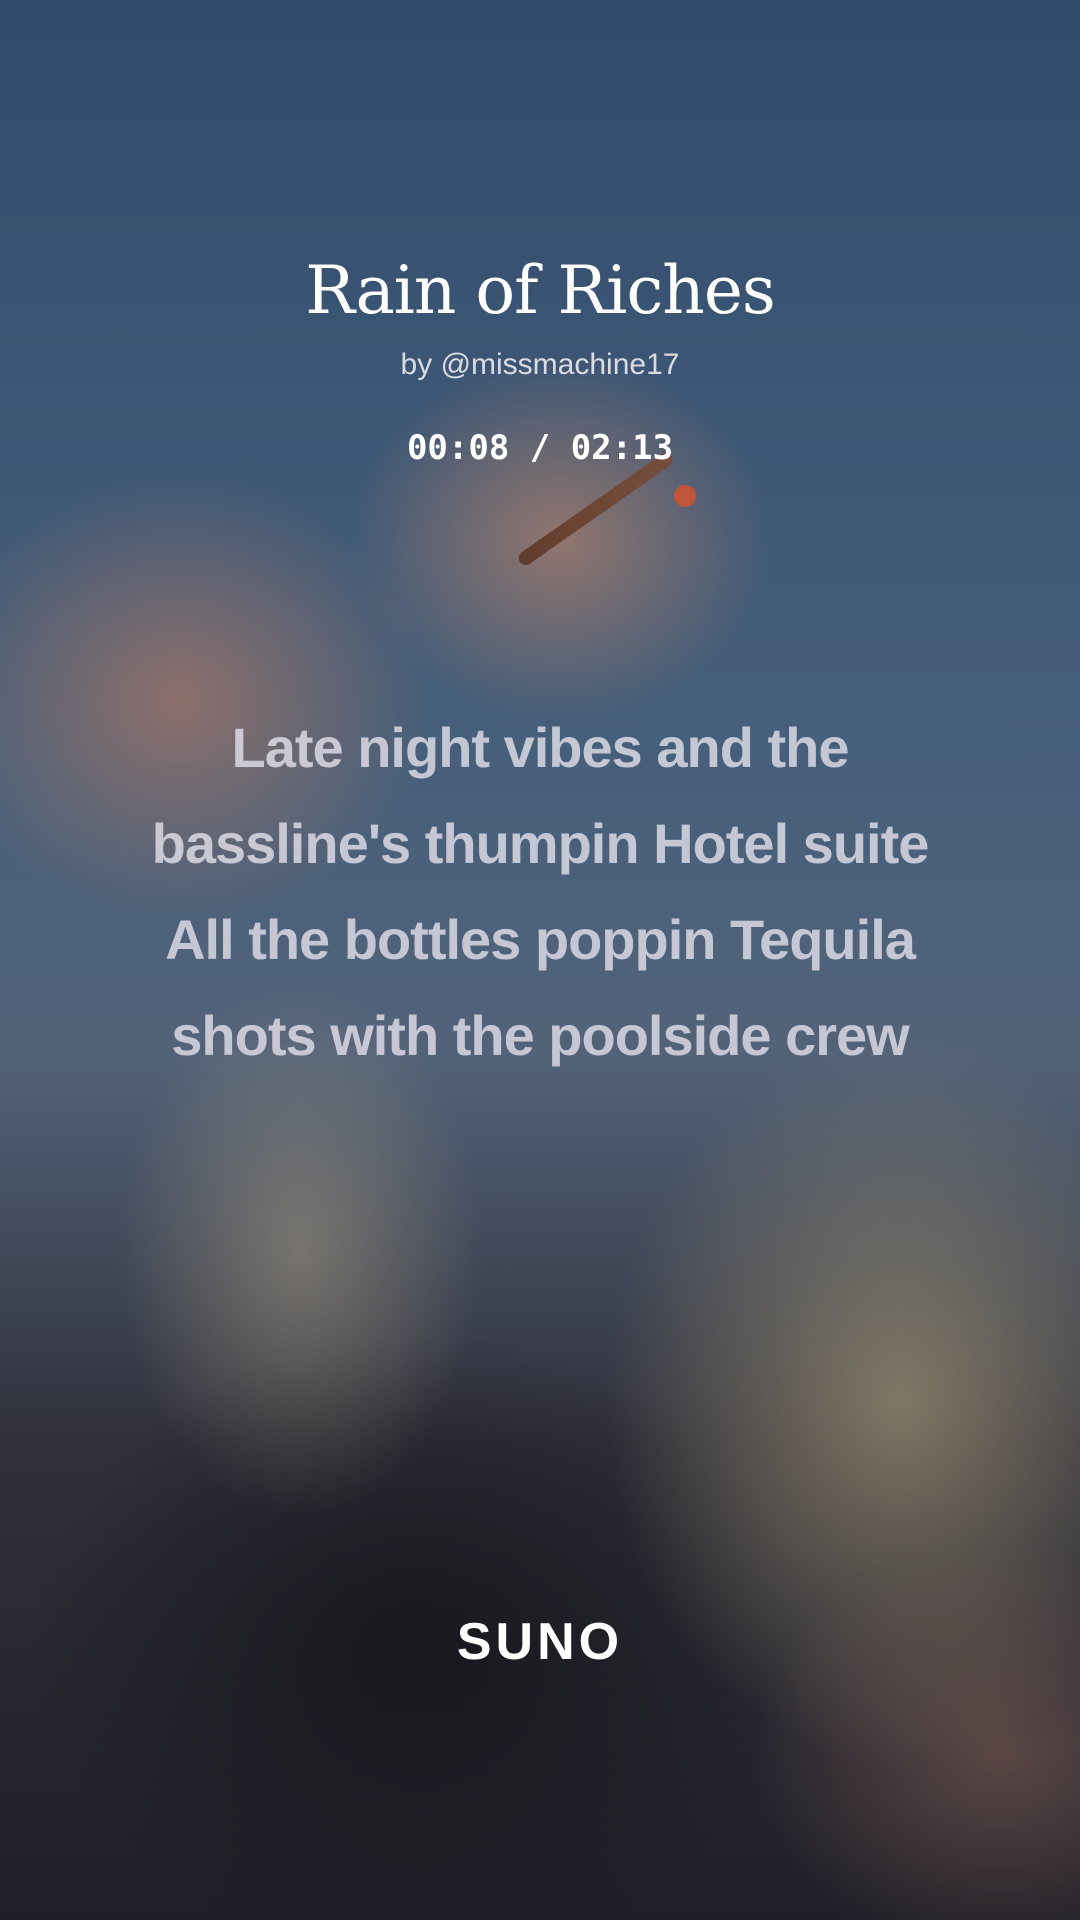 The height and width of the screenshot is (1920, 1080). I want to click on lyric-line: All the bottles poppin Tequila, so click(540, 939).